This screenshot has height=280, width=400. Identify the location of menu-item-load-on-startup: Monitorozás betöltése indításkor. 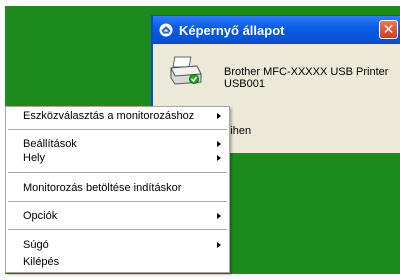
(117, 188).